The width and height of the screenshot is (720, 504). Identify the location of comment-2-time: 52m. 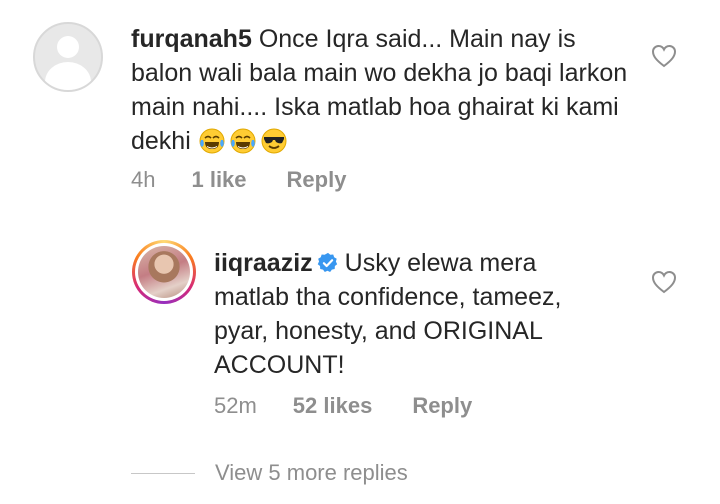
(235, 405).